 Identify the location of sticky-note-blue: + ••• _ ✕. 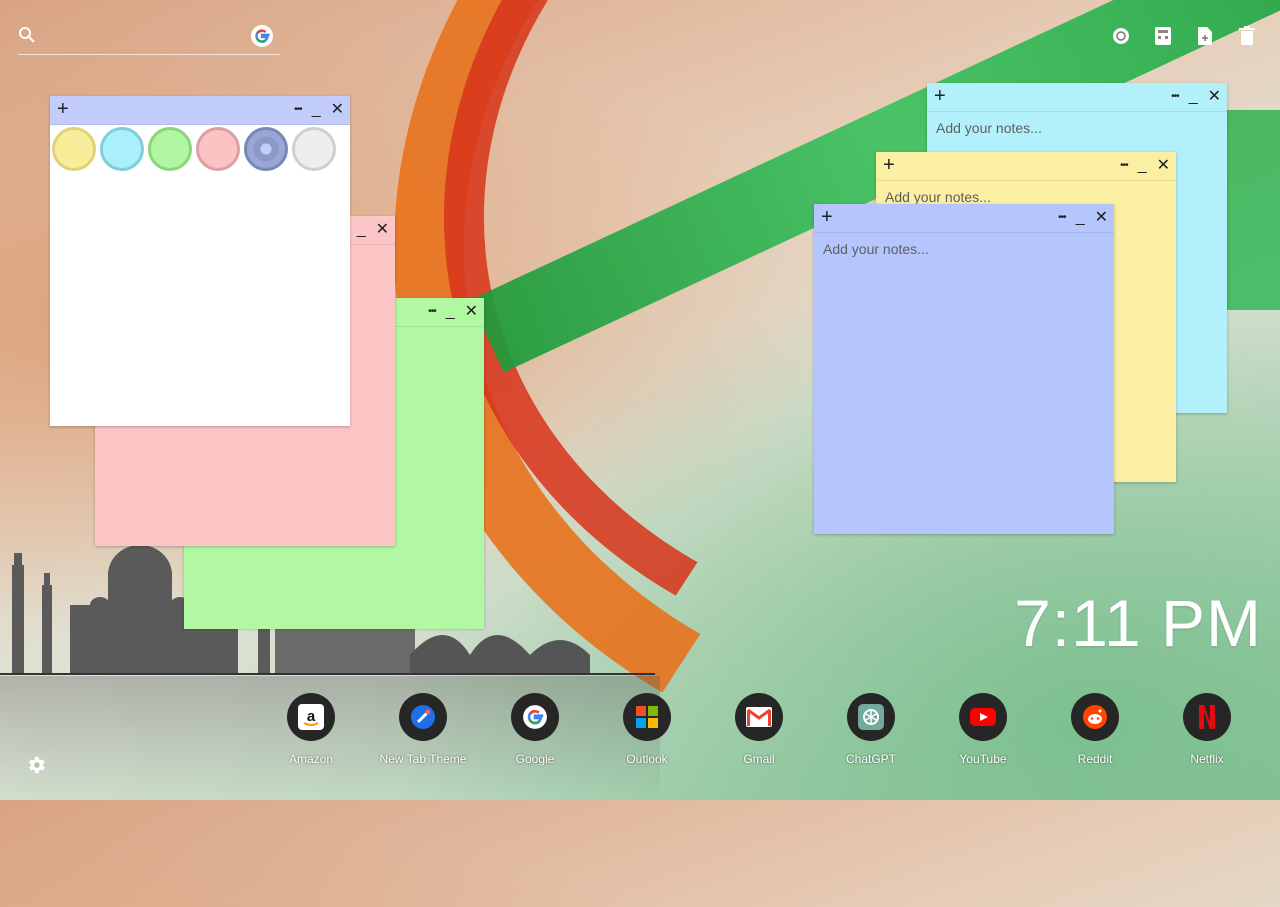
(964, 369).